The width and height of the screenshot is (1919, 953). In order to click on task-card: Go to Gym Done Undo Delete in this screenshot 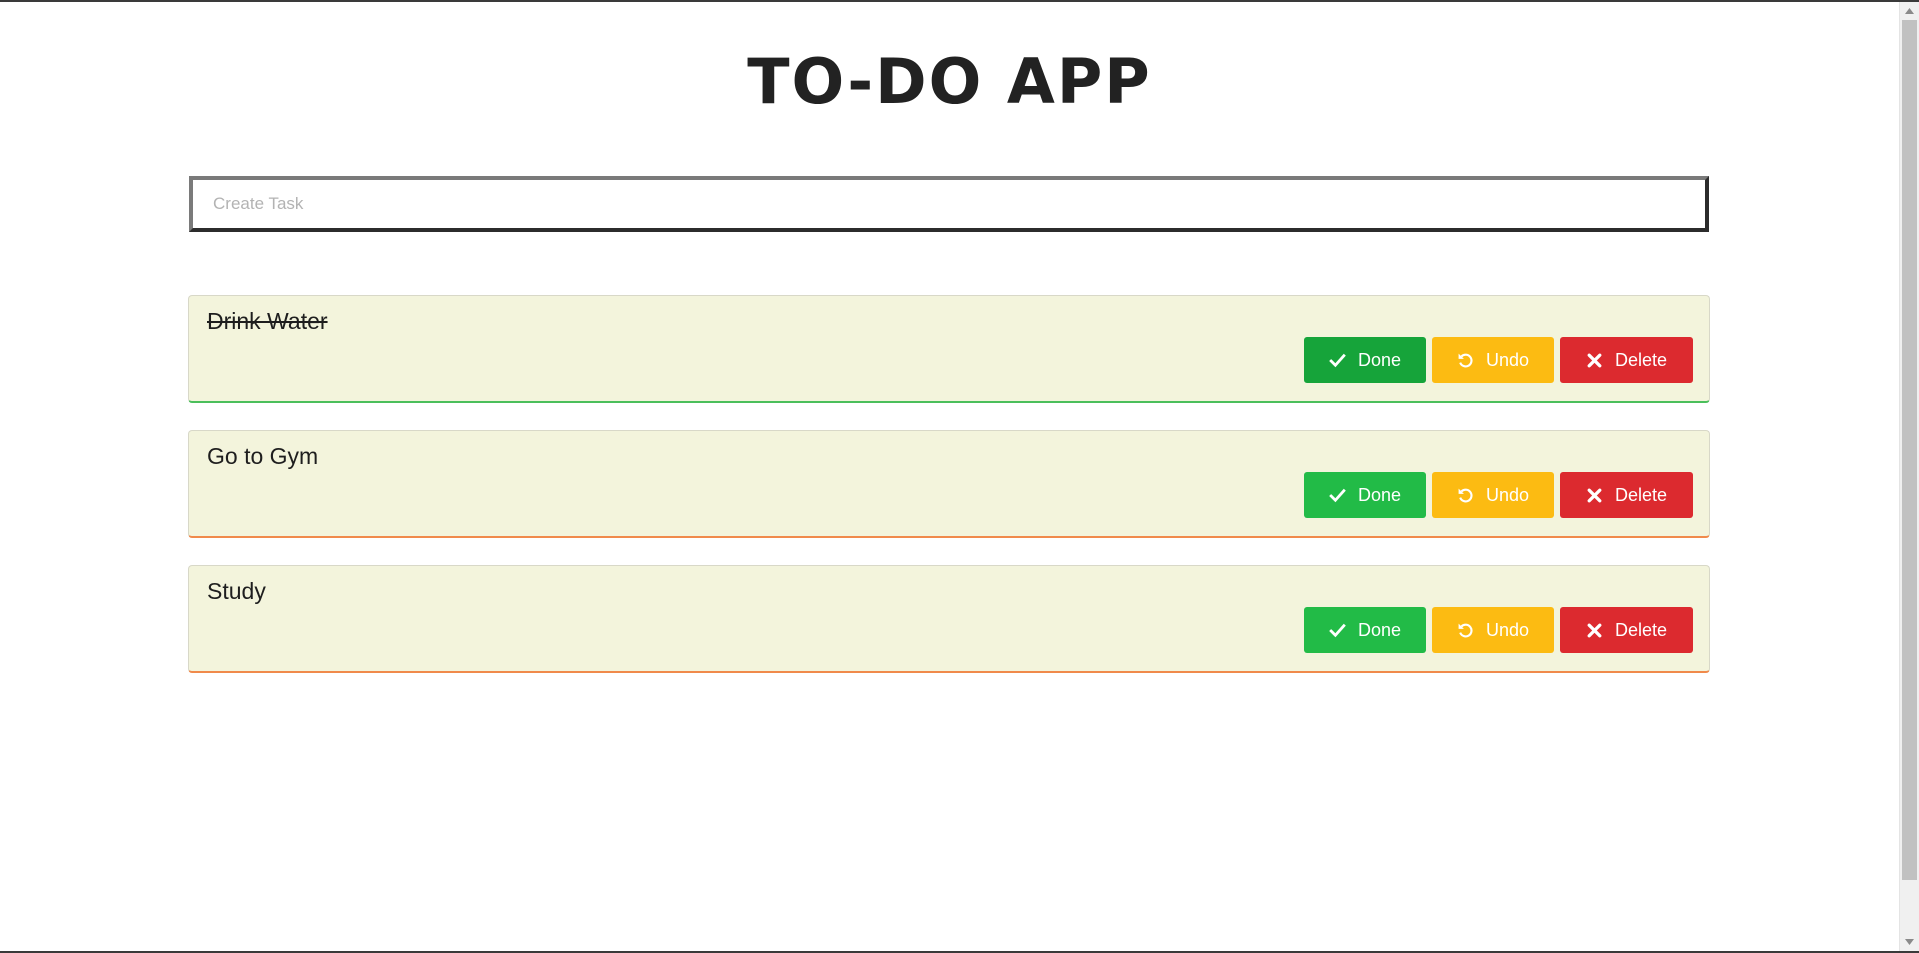, I will do `click(949, 484)`.